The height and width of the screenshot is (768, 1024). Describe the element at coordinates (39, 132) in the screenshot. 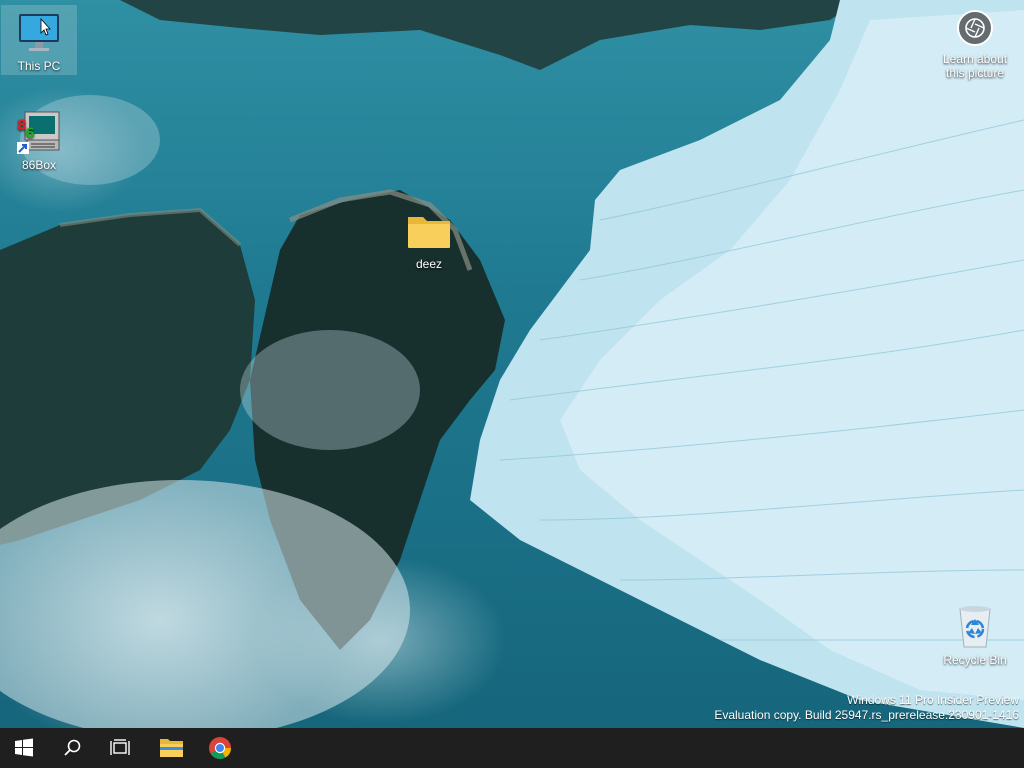

I see `86box-app-icon: 8 6` at that location.